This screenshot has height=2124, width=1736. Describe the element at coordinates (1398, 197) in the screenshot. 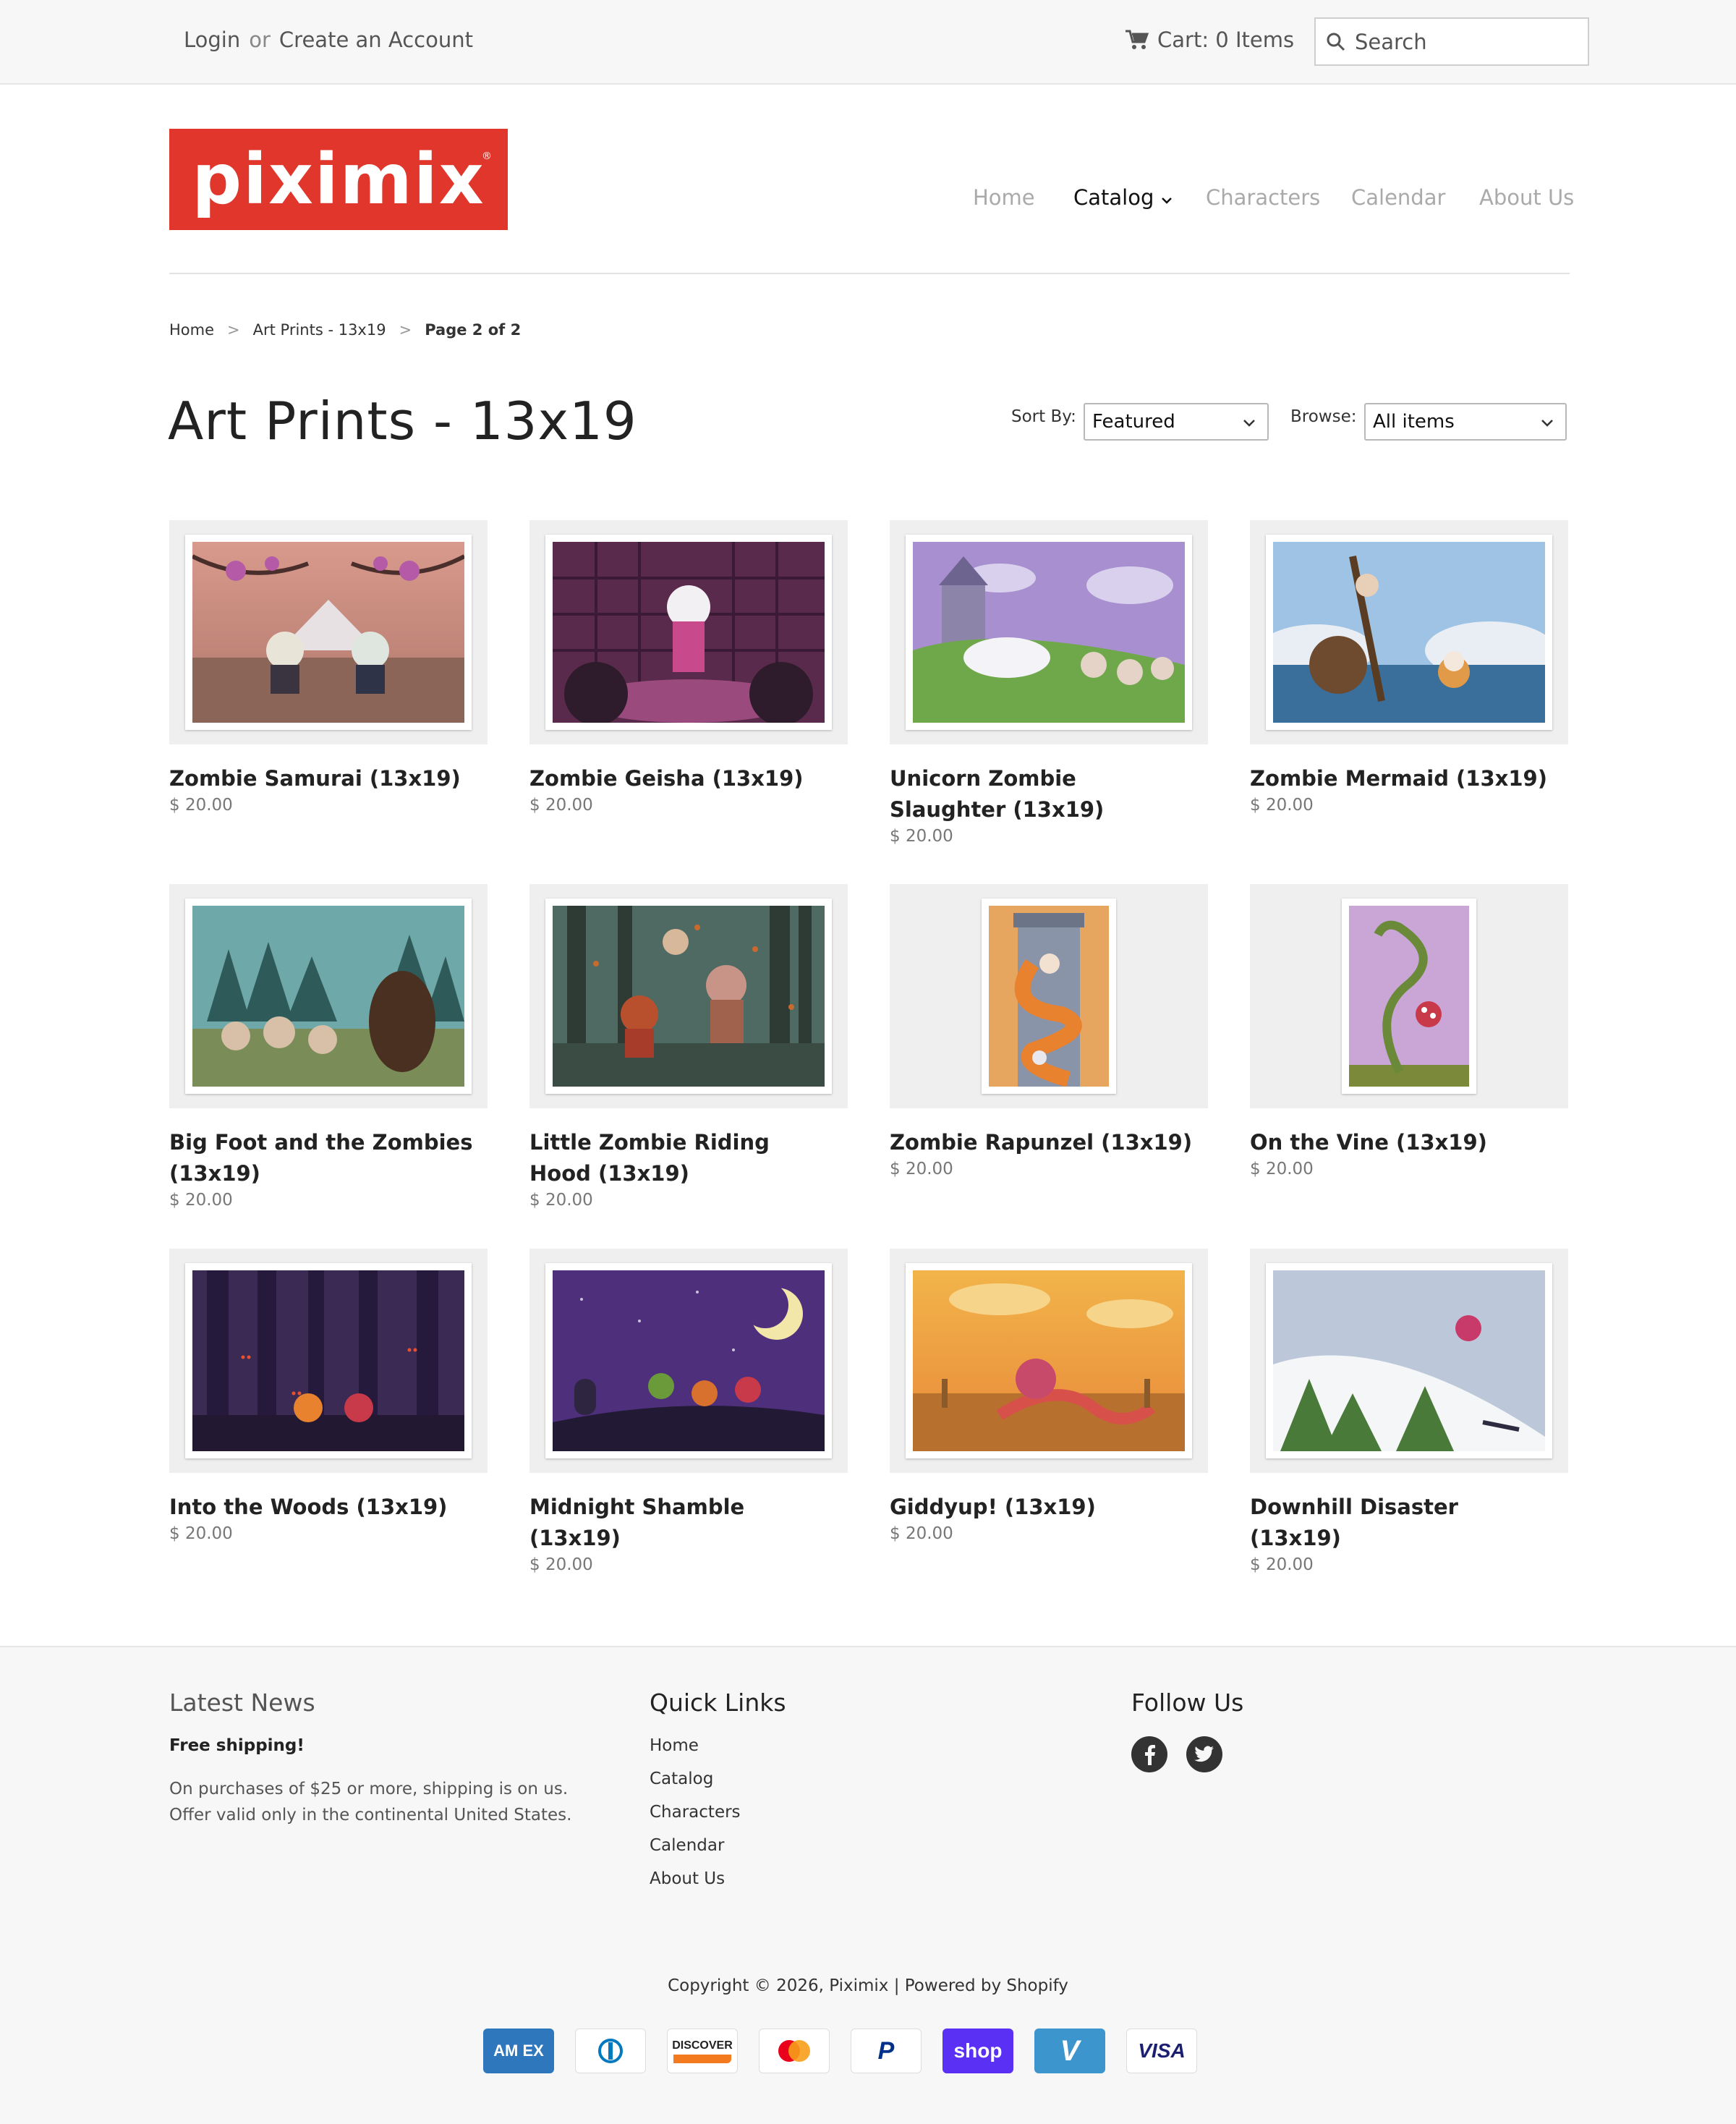

I see `nav-calendar: Calendar` at that location.